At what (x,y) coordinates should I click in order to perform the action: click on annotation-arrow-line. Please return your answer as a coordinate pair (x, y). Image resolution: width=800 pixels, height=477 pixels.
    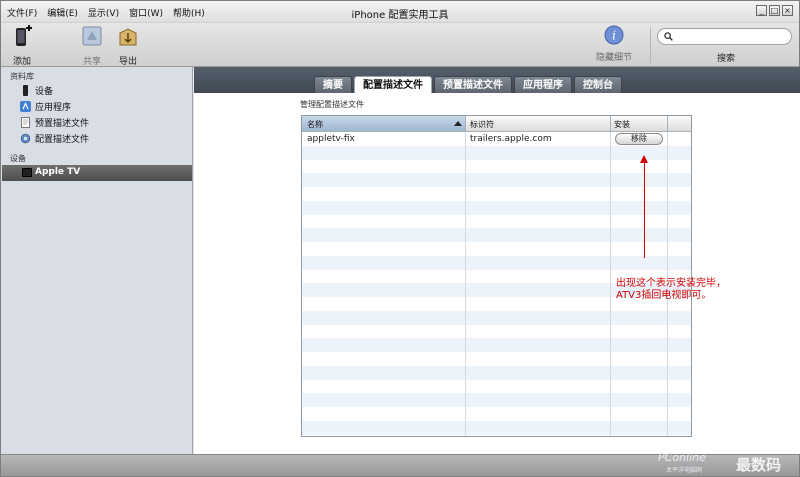
    Looking at the image, I should click on (644, 209).